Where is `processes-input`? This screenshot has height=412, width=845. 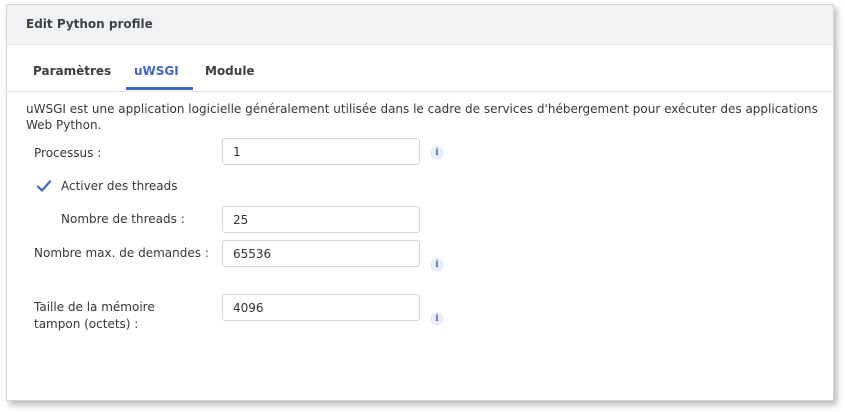
processes-input is located at coordinates (321, 151).